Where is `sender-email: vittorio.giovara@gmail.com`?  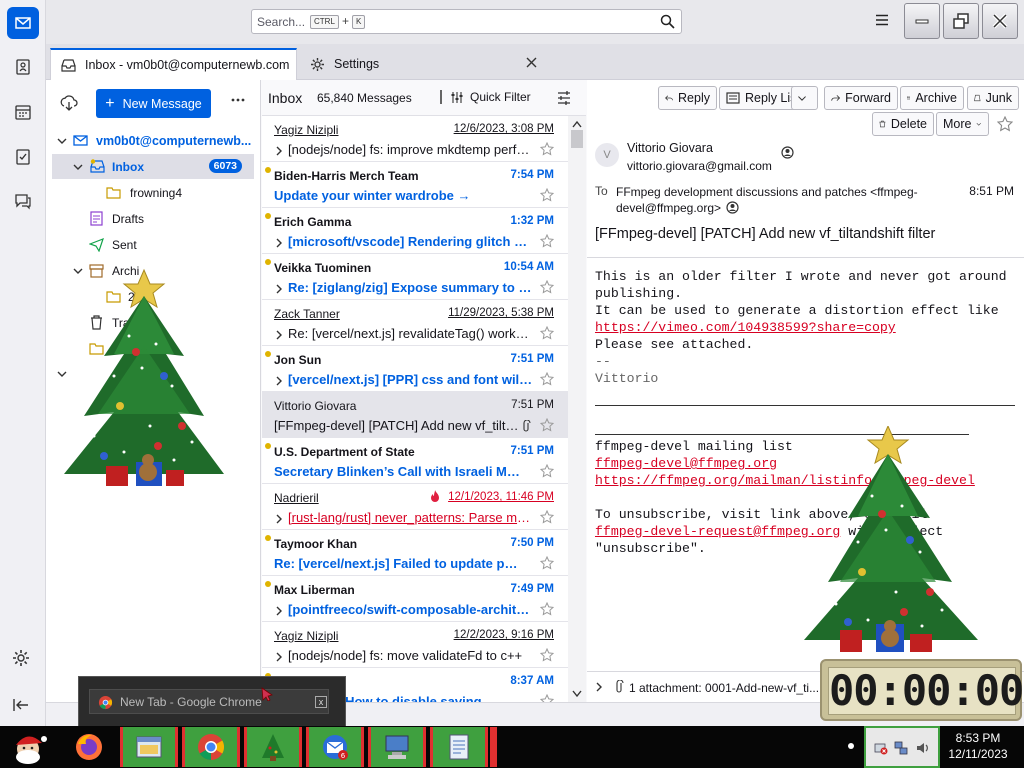 sender-email: vittorio.giovara@gmail.com is located at coordinates (699, 166).